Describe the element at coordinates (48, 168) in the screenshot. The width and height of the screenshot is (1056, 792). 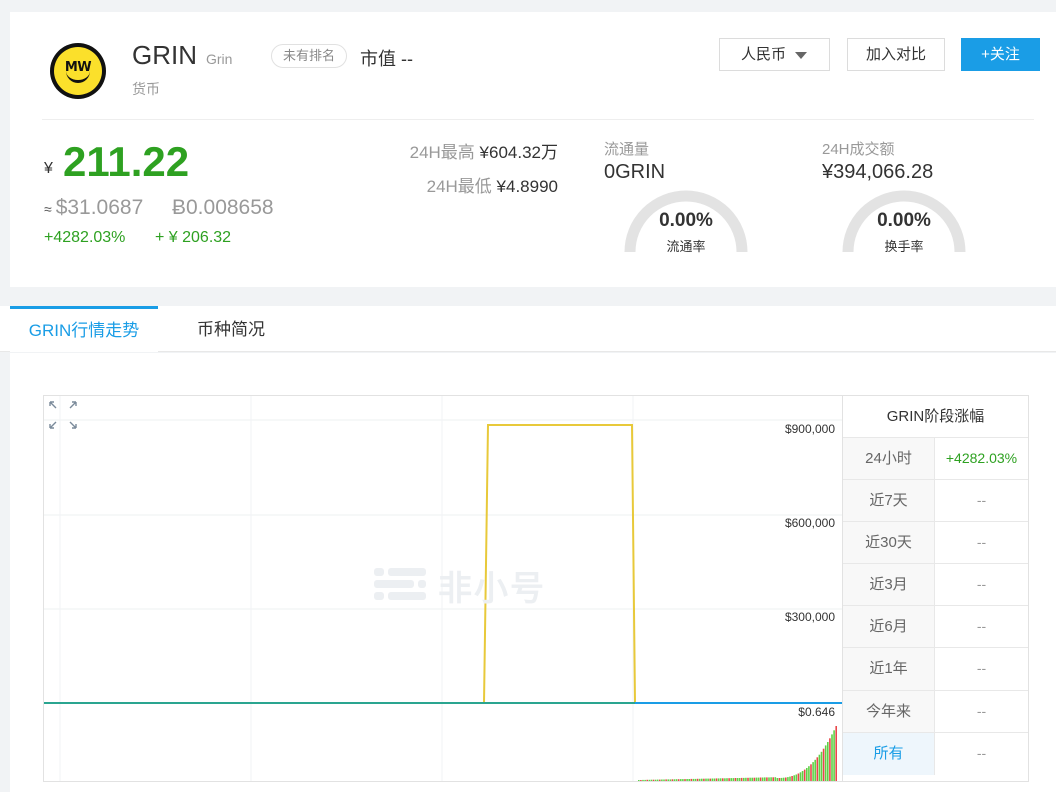
I see `yen-symbol: ¥` at that location.